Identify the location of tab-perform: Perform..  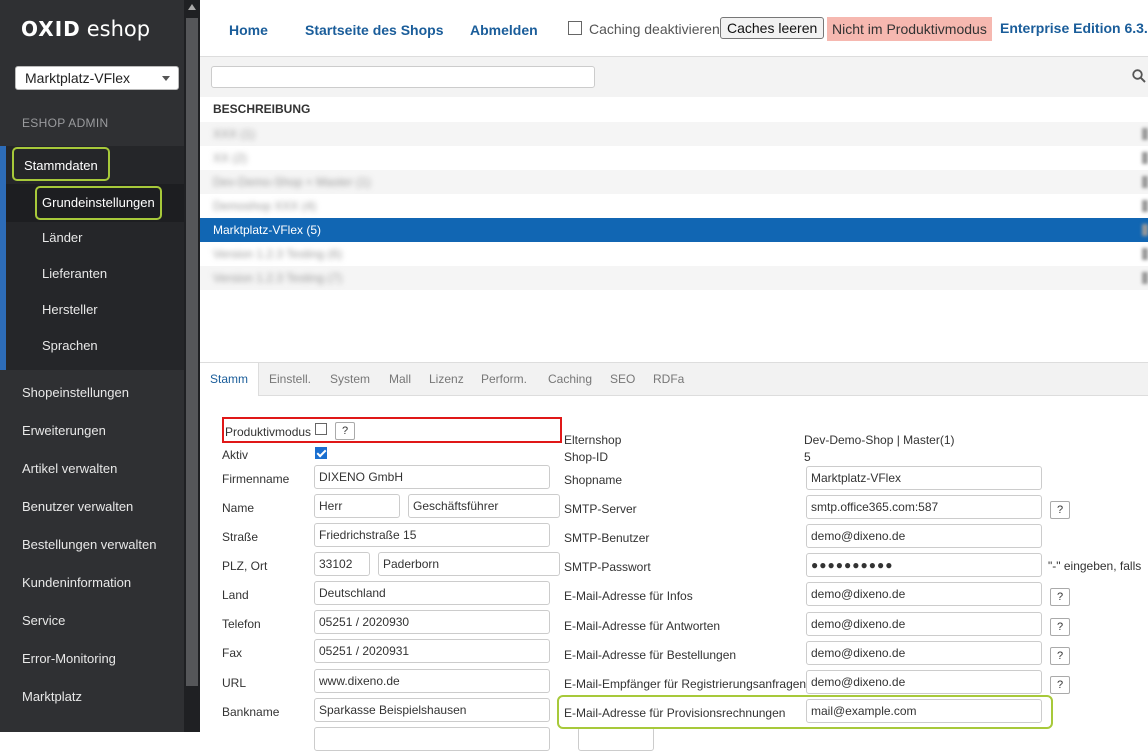
(504, 379).